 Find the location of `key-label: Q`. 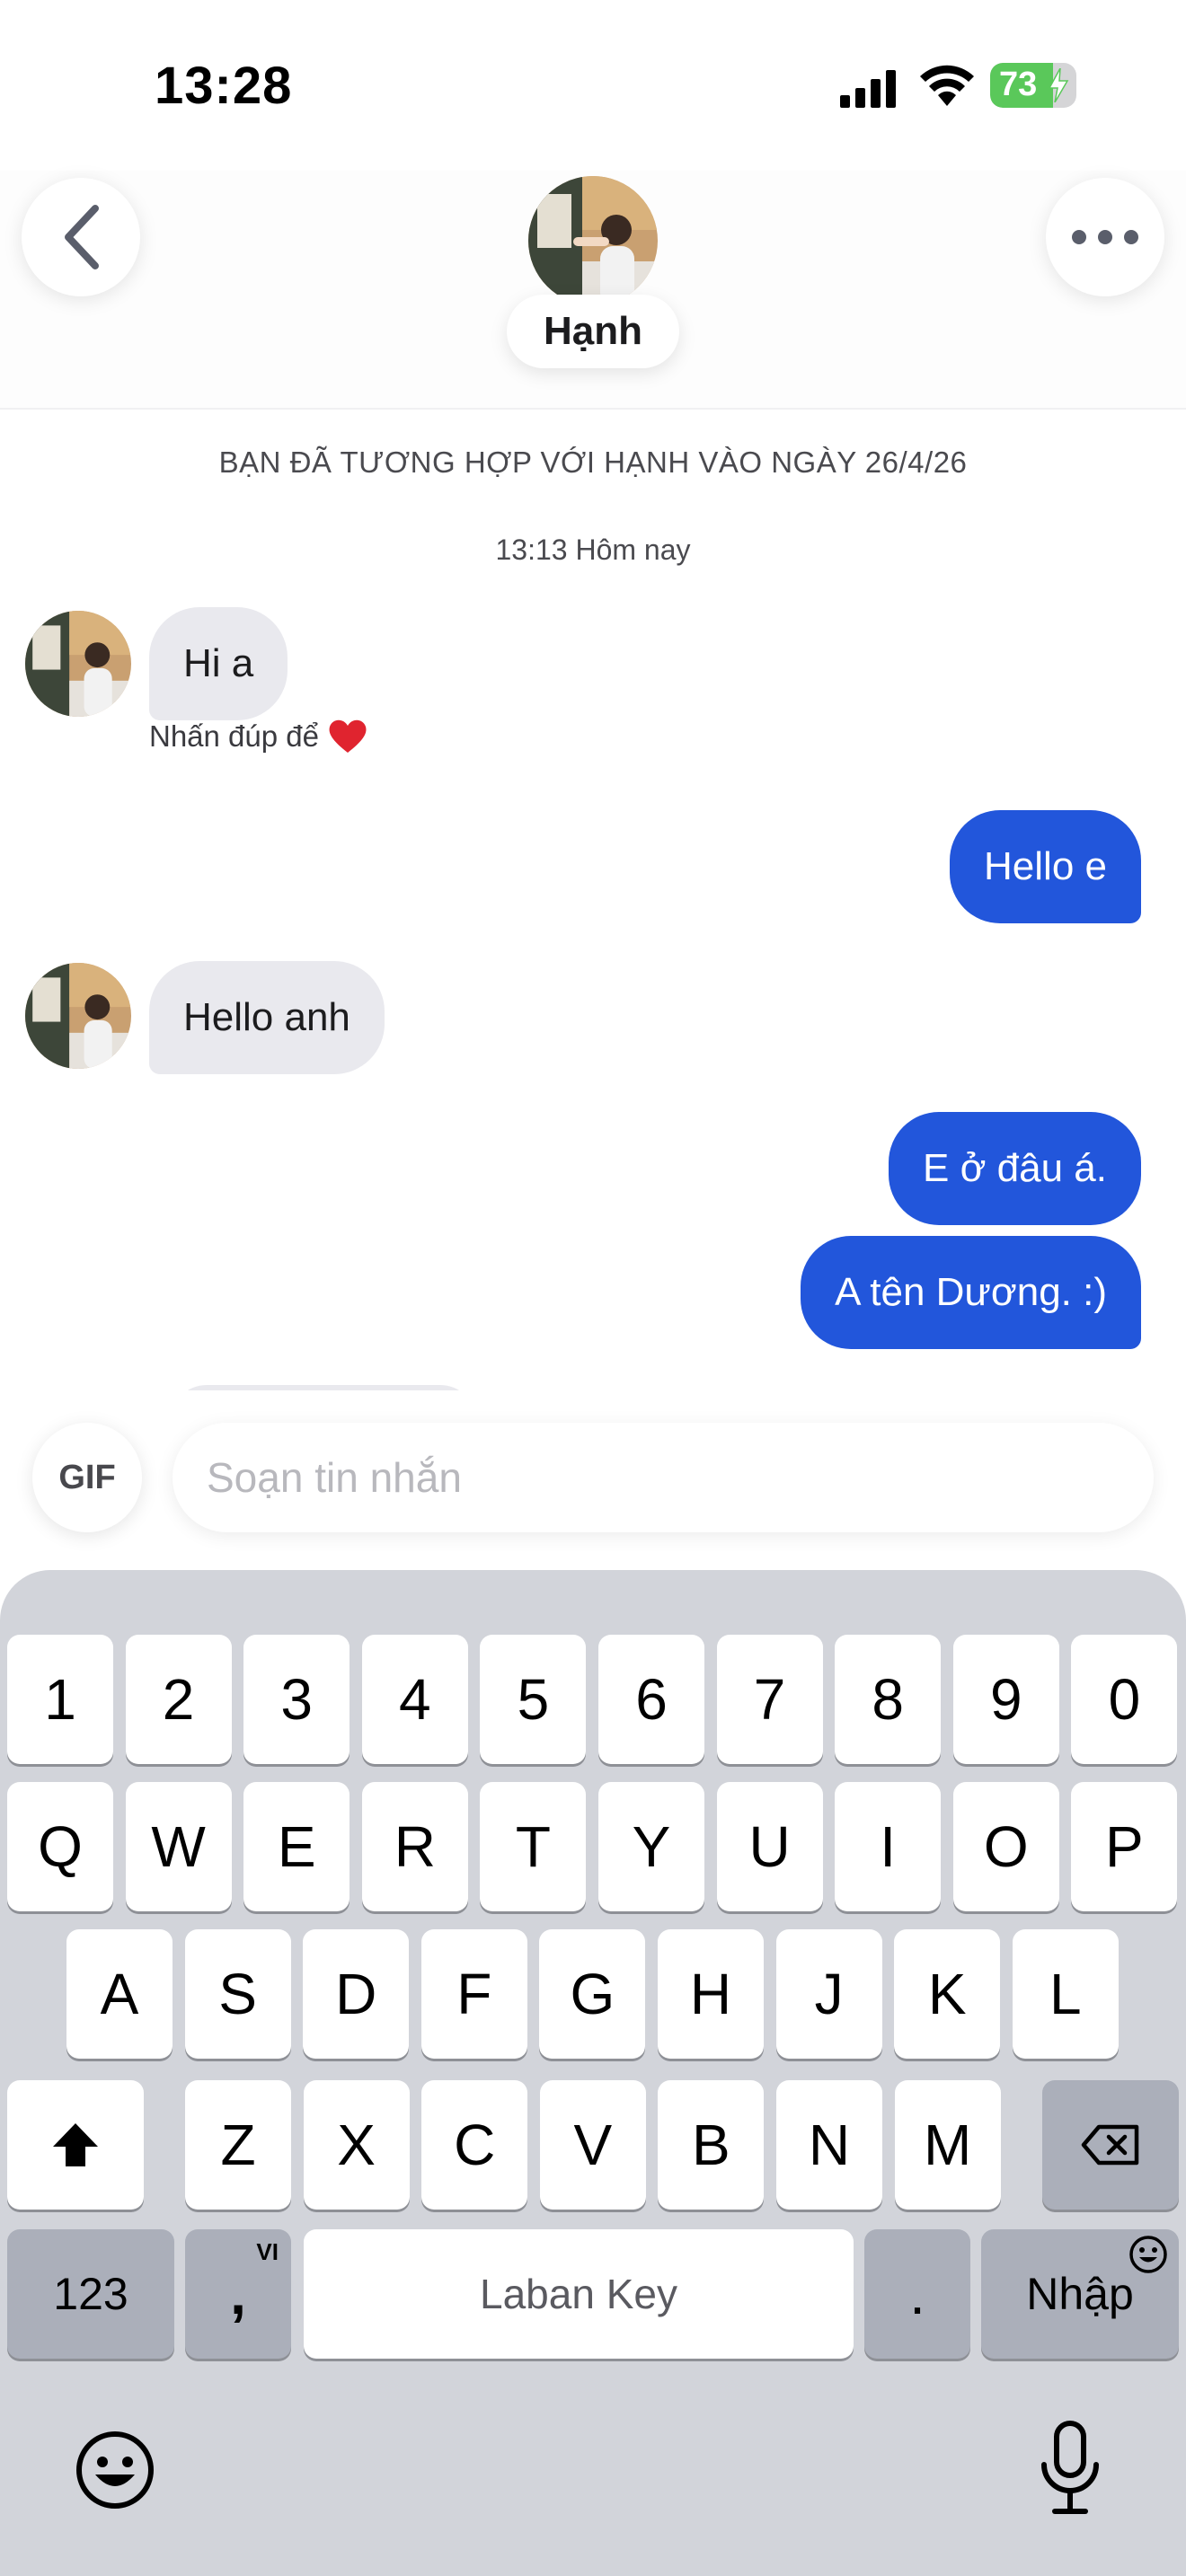

key-label: Q is located at coordinates (60, 1846).